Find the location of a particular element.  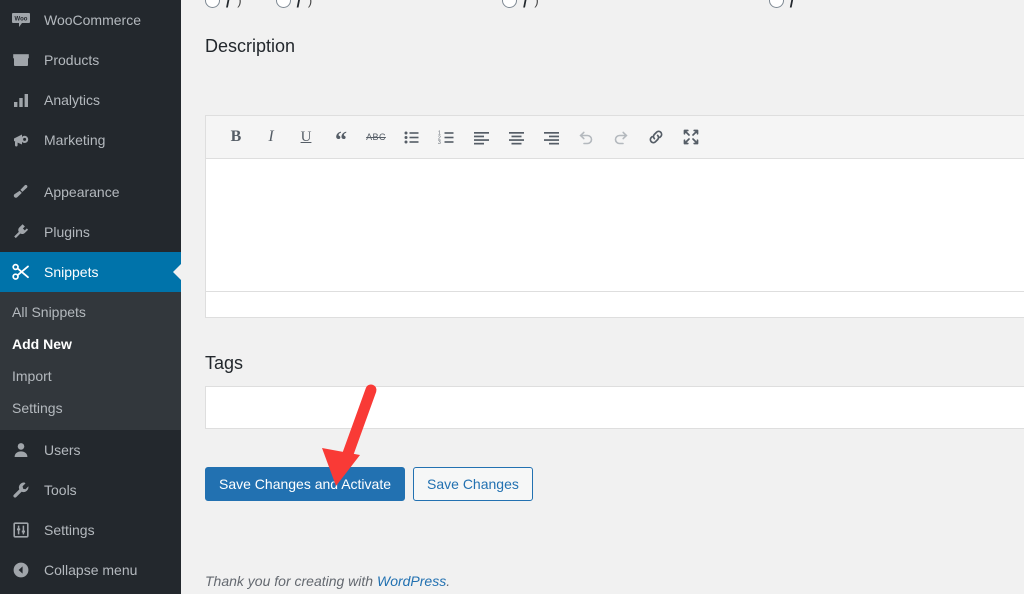

blockquote-glyph: “ is located at coordinates (341, 140).